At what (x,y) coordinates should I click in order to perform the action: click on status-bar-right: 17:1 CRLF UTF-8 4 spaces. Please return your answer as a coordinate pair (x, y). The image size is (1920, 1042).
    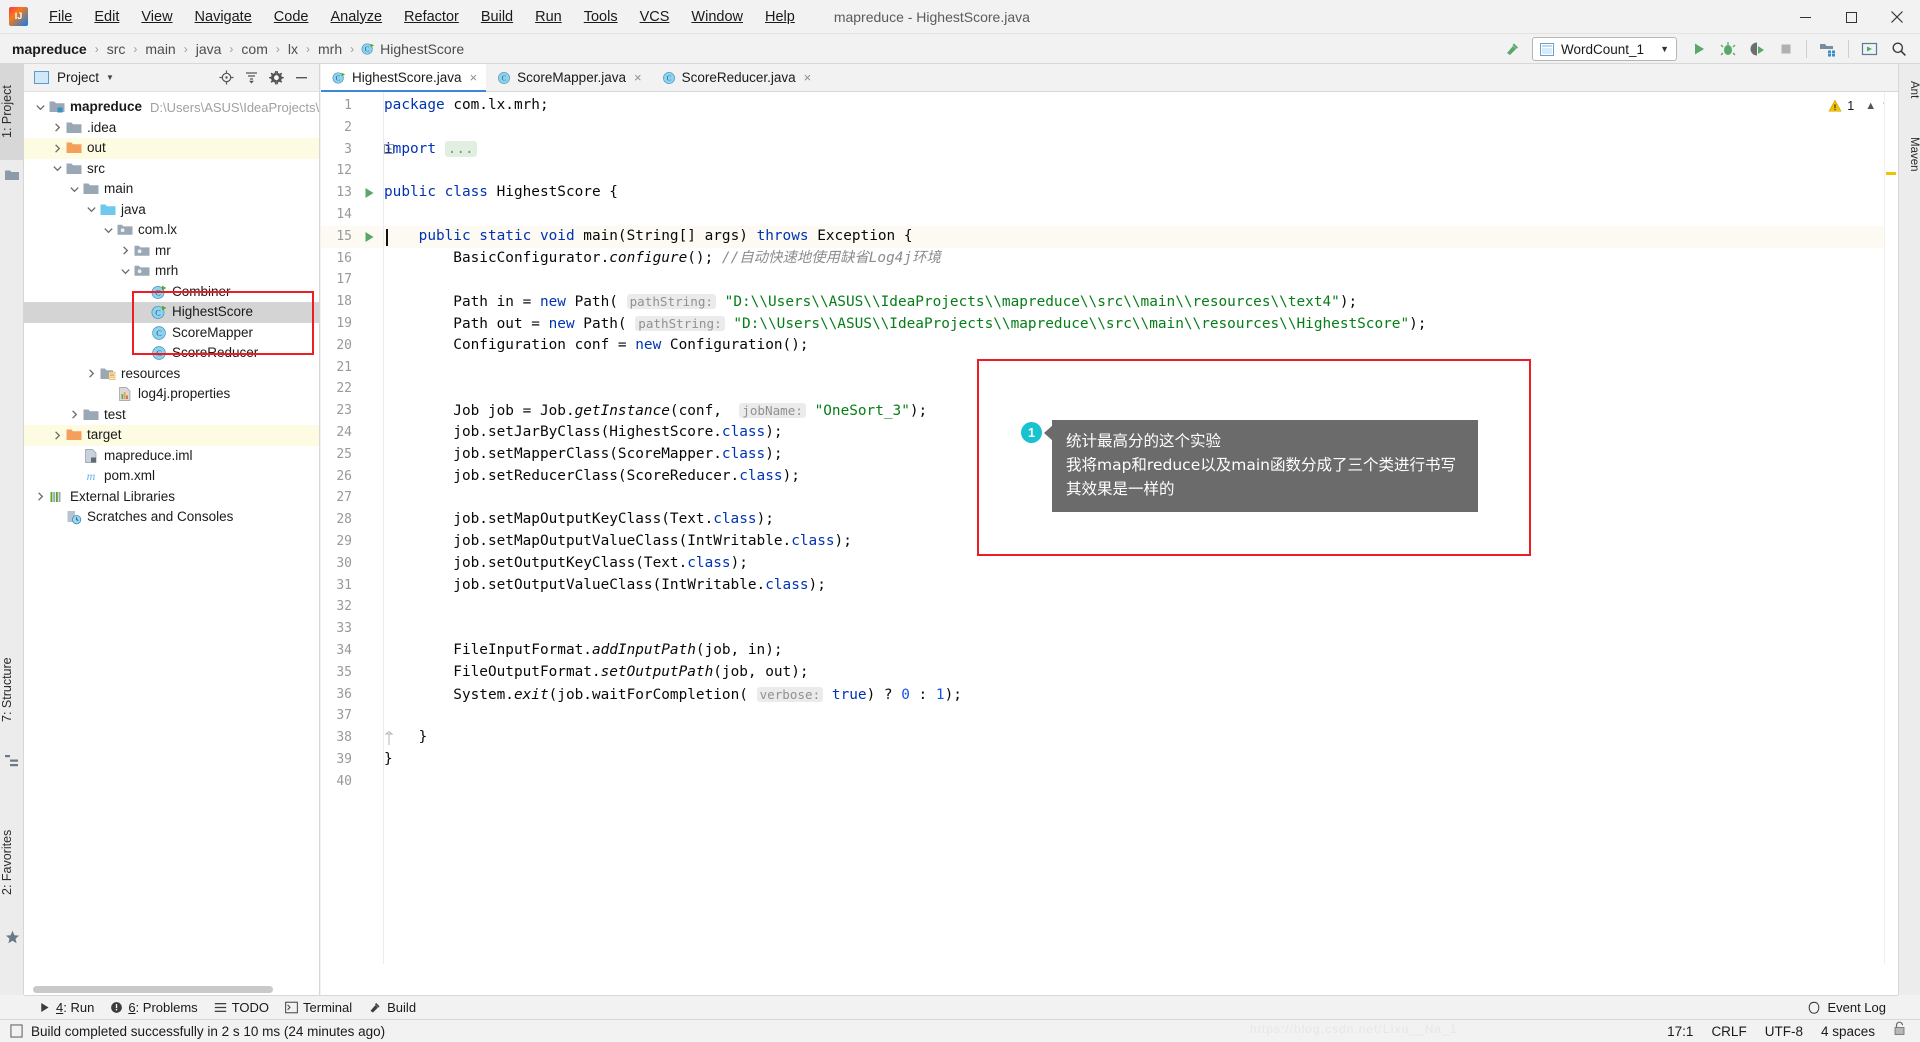
    Looking at the image, I should click on (1793, 1031).